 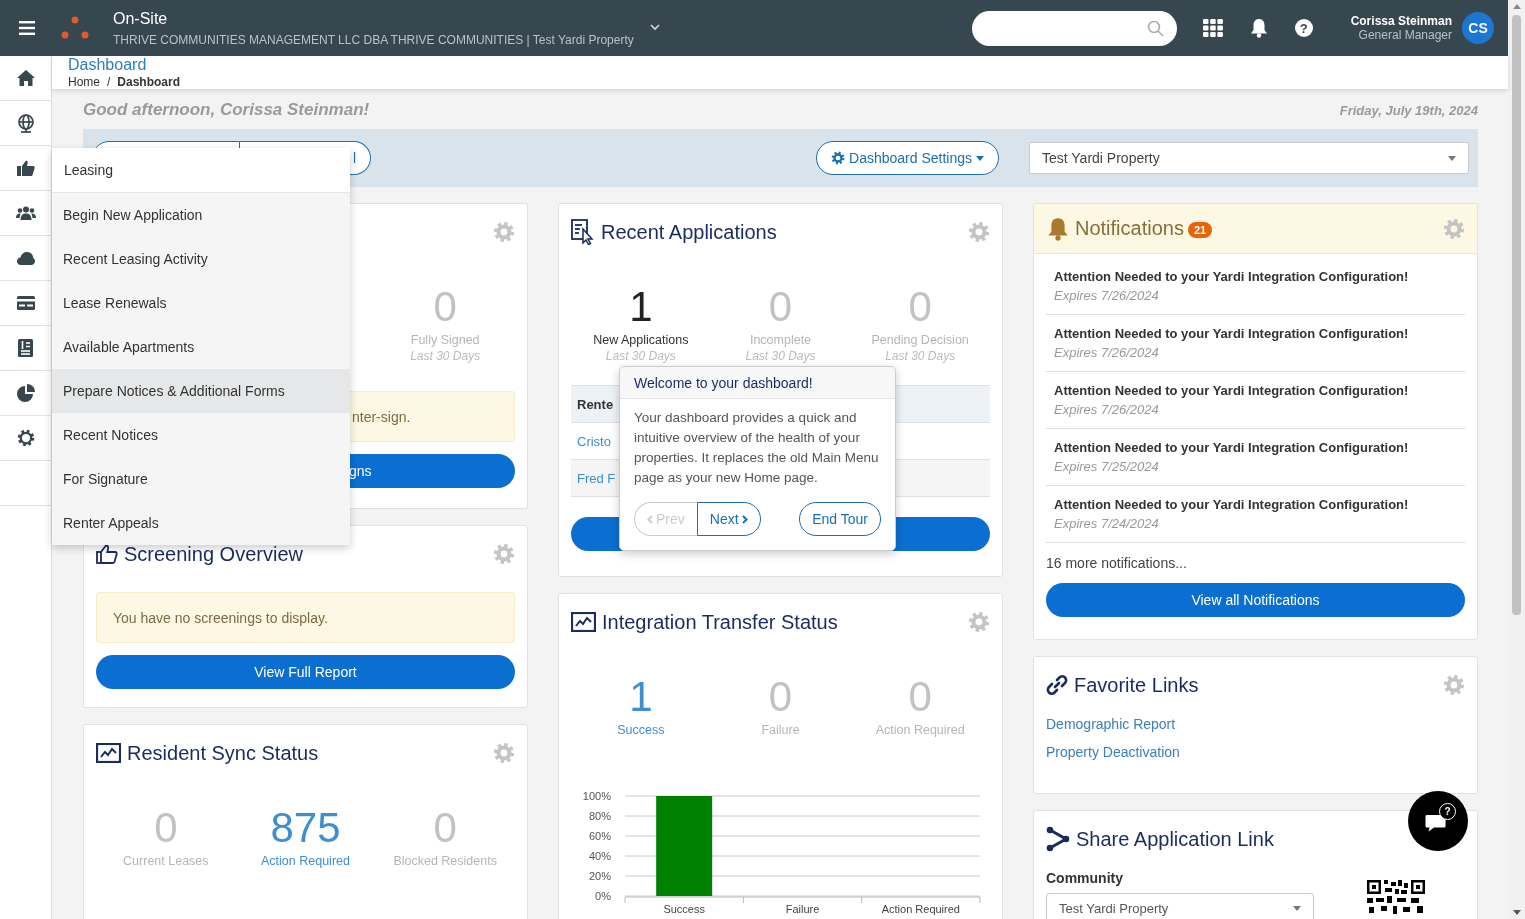 I want to click on breadcrumb-link: Home, so click(x=84, y=82).